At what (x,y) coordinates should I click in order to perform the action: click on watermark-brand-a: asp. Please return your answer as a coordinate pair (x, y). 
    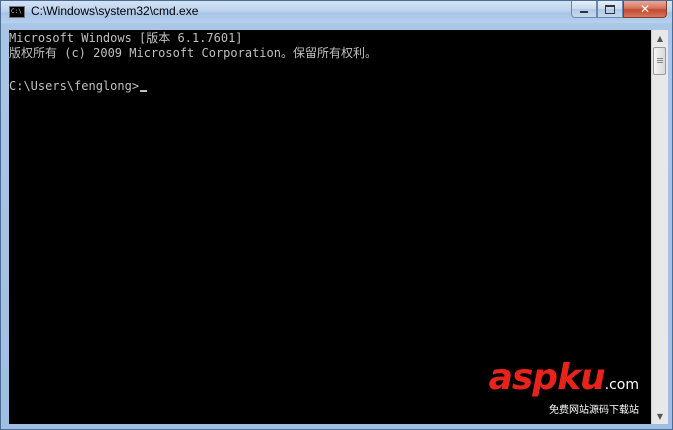
    Looking at the image, I should click on (523, 377).